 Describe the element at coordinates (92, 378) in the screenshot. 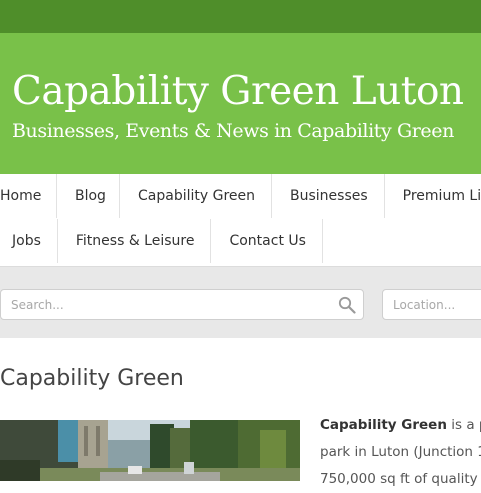

I see `page-title: Capability Green` at that location.